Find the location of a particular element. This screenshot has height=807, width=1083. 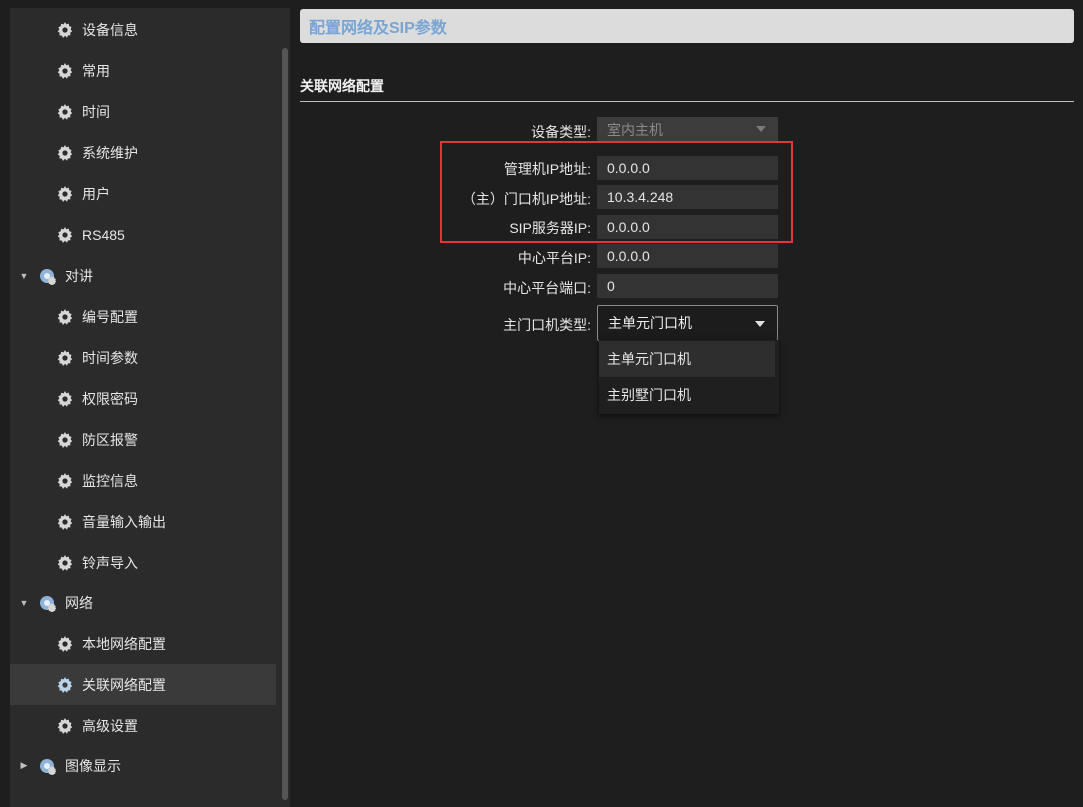

sidebar-item-label: 编号配置 is located at coordinates (110, 316).